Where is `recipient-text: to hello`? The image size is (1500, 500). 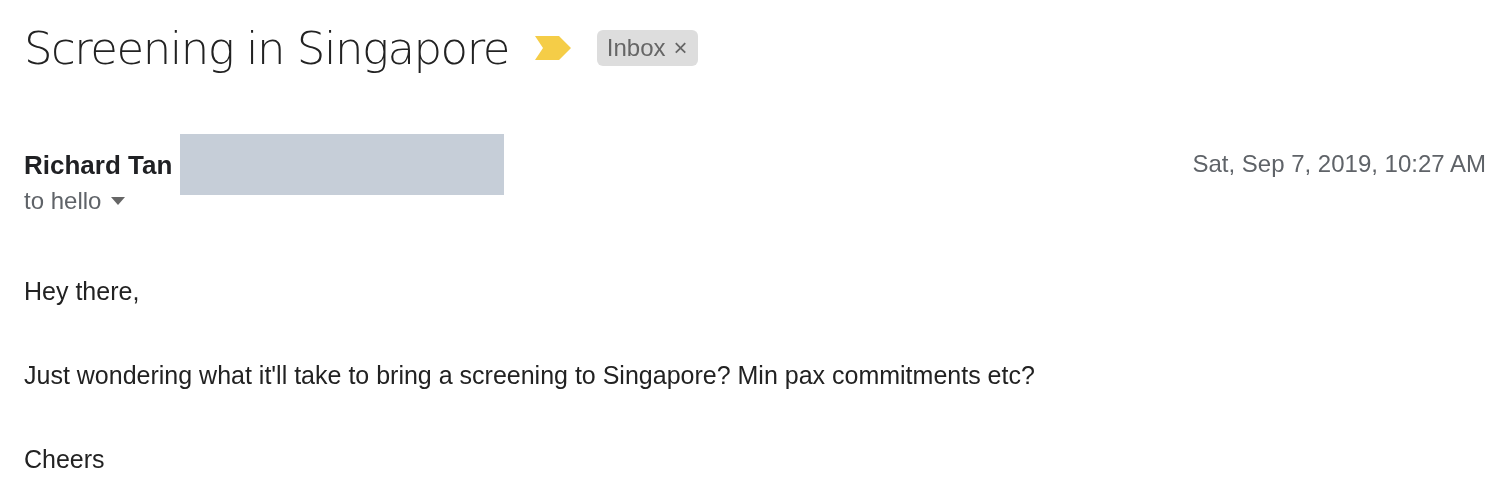
recipient-text: to hello is located at coordinates (63, 201).